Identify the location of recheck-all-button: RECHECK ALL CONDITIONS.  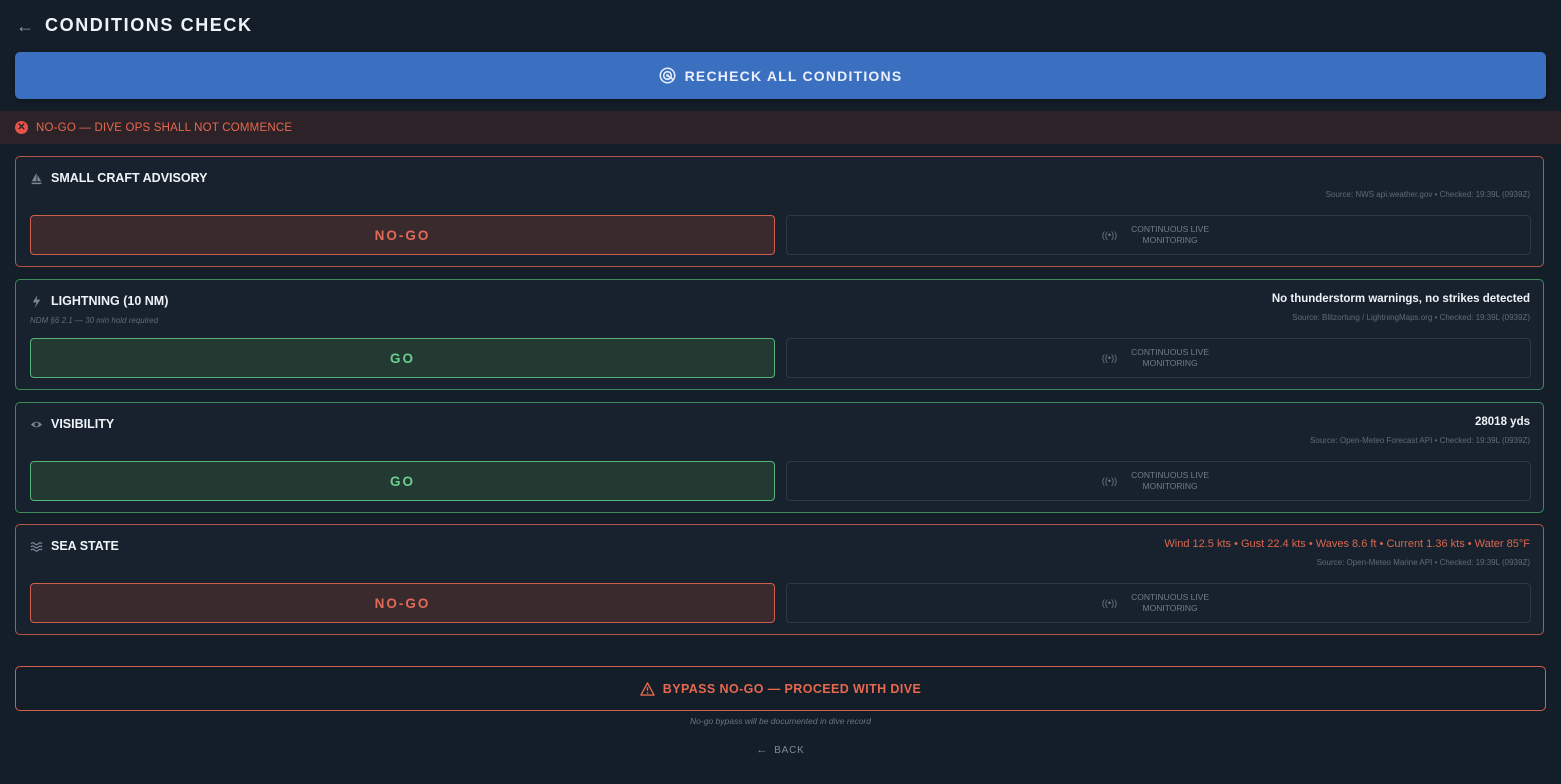
(780, 75).